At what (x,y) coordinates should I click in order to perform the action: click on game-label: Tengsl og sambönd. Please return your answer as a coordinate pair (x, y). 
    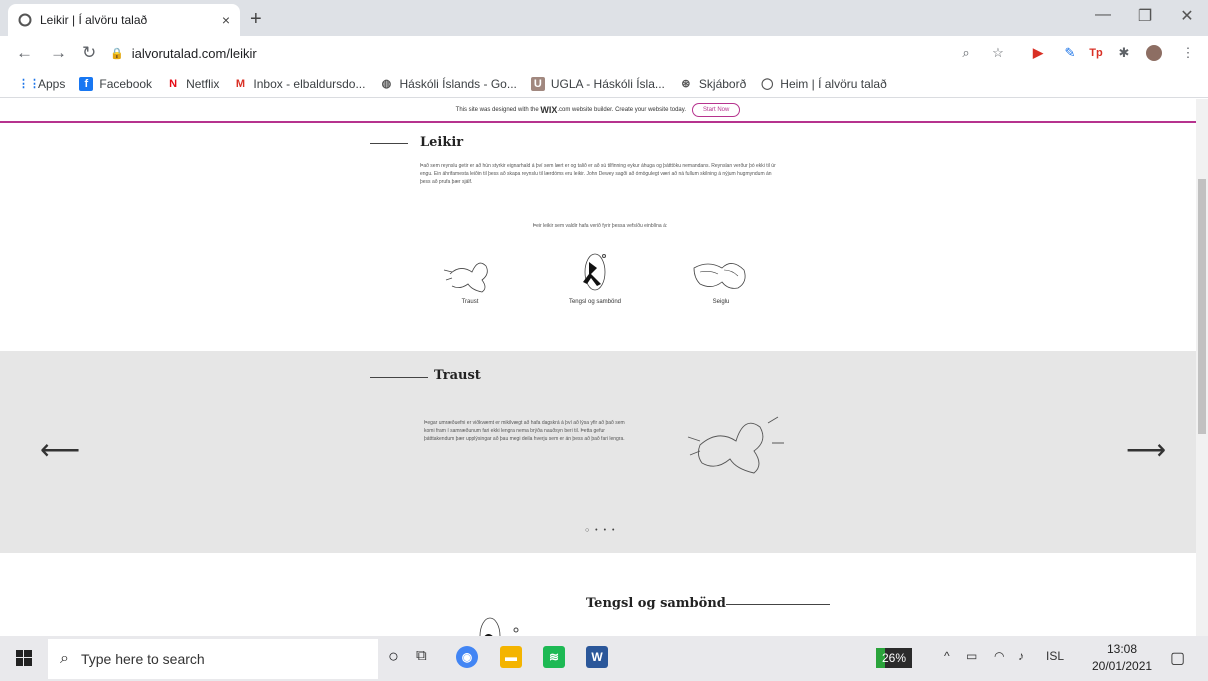
    Looking at the image, I should click on (595, 302).